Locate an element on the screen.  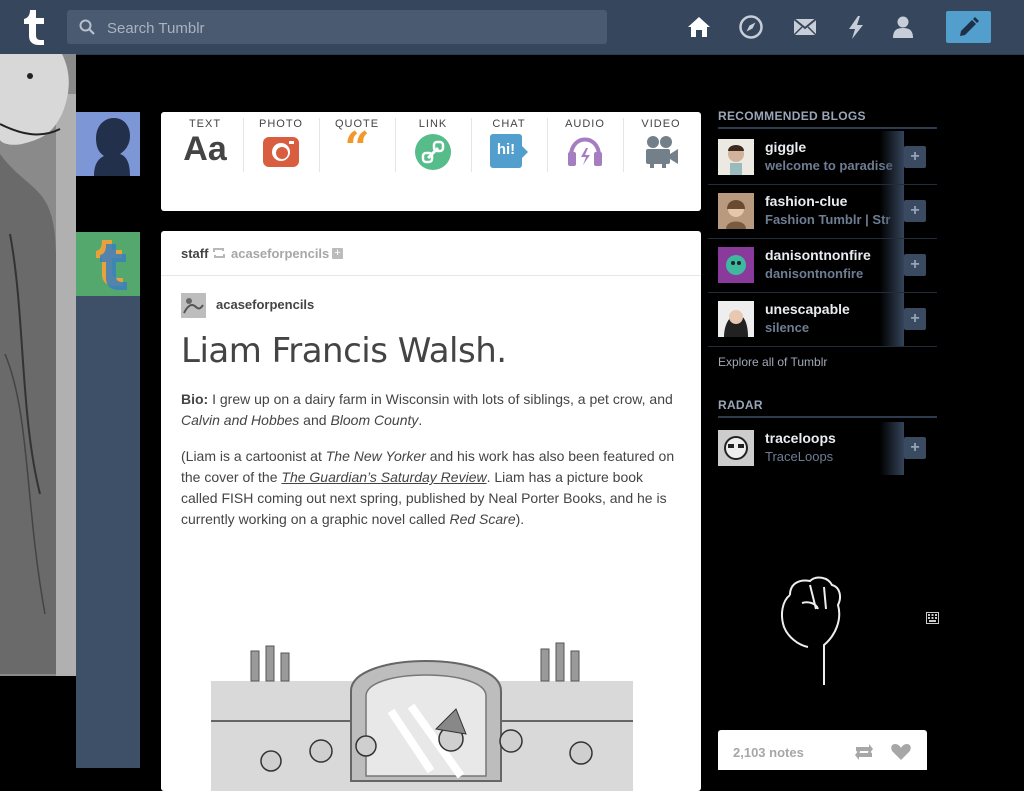
post-type-link: LINK is located at coordinates (433, 144).